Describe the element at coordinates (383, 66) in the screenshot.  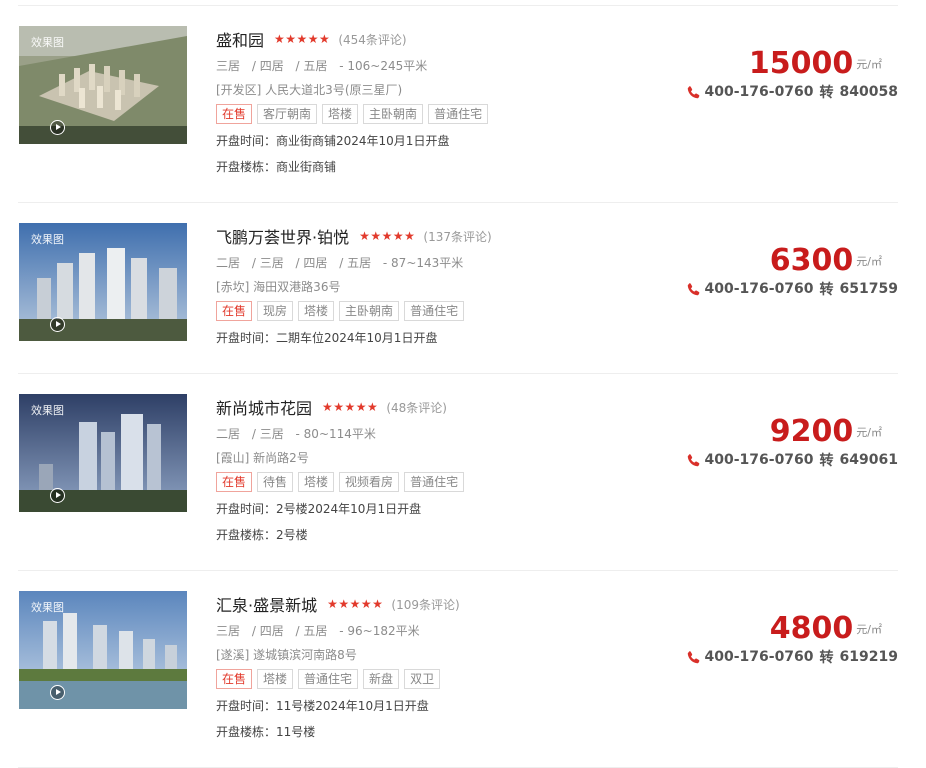
I see `area-range: - 106~245平米` at that location.